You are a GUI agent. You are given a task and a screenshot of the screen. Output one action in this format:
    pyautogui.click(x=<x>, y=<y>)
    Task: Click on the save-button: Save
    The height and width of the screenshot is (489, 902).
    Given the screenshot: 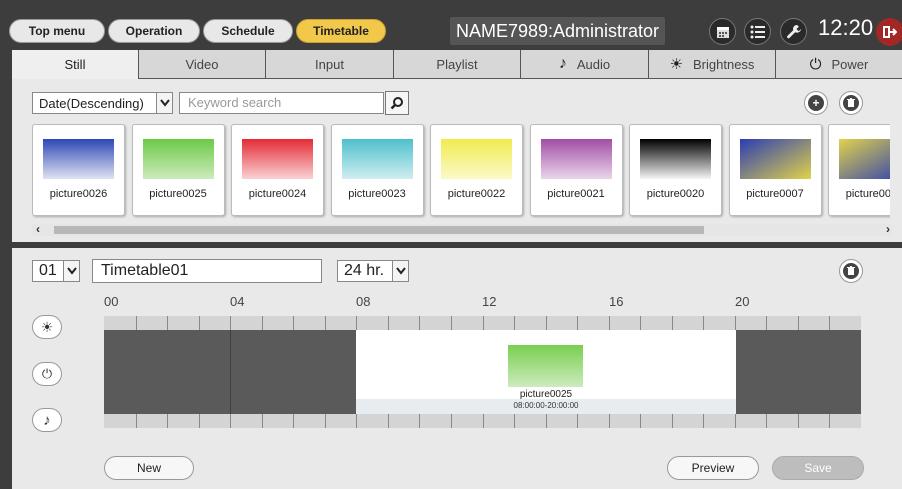 What is the action you would take?
    pyautogui.click(x=818, y=468)
    